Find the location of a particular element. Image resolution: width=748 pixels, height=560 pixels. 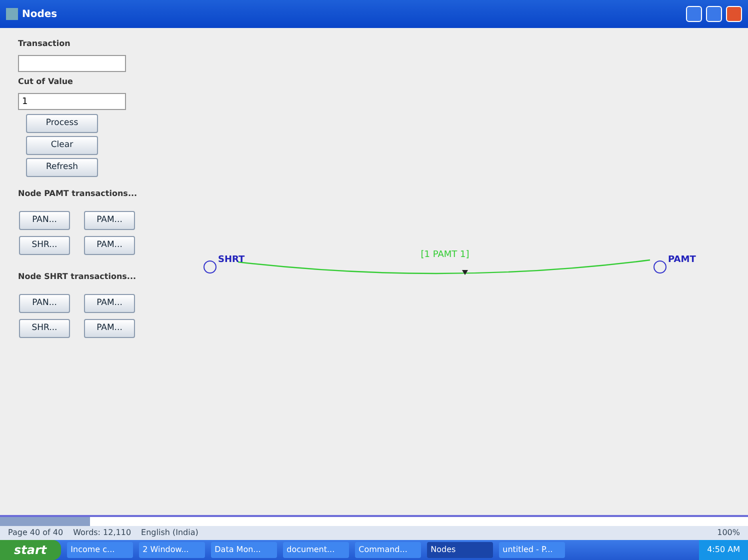

action-button: Process is located at coordinates (62, 123).